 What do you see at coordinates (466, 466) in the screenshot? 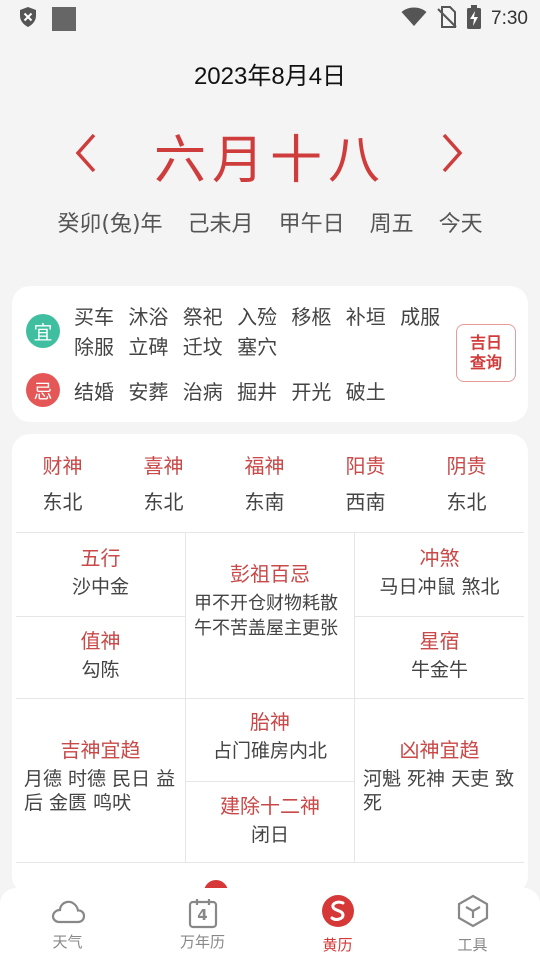
I see `god-name: 阴贵` at bounding box center [466, 466].